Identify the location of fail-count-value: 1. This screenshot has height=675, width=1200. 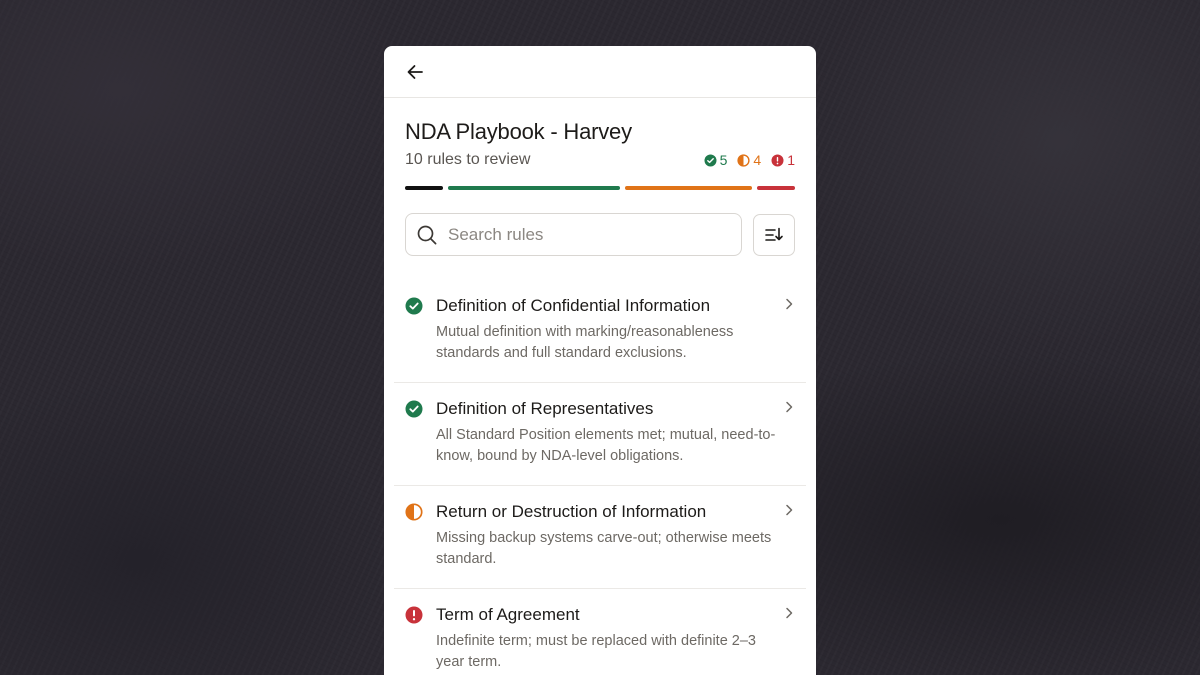
(791, 160).